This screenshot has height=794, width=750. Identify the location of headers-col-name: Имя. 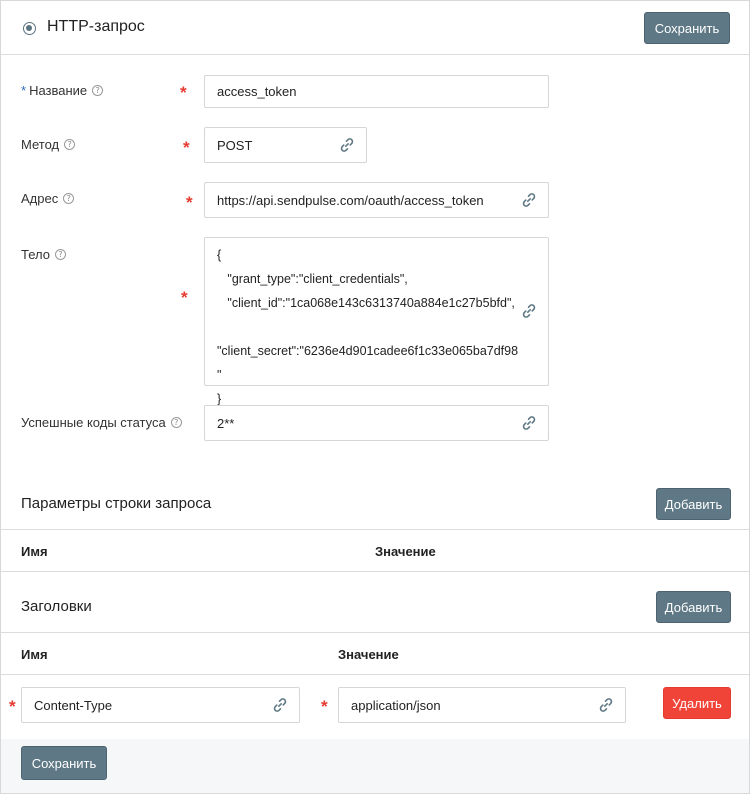
(34, 654).